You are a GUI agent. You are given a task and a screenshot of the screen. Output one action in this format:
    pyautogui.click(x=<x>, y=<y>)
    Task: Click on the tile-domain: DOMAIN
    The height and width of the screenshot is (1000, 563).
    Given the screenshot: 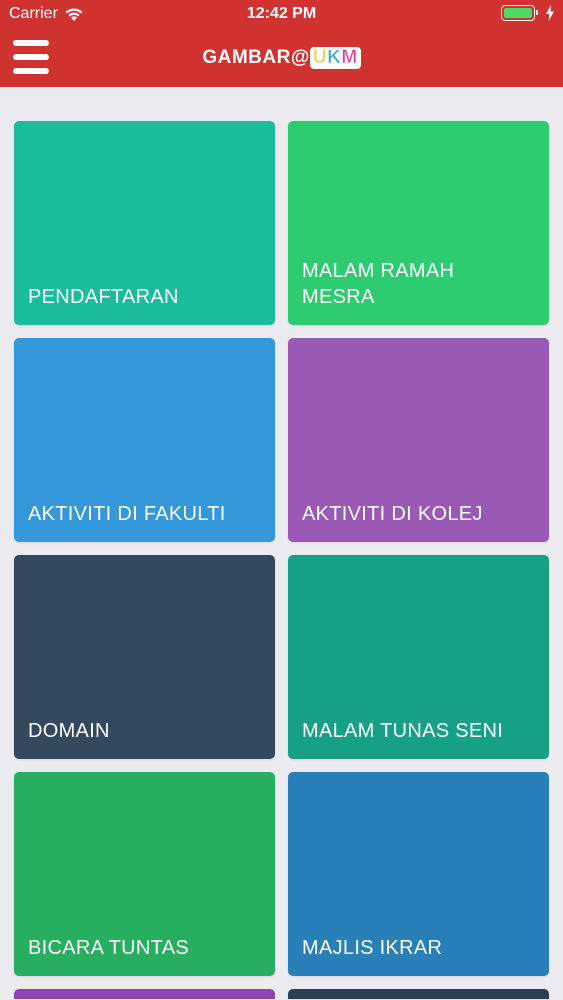 What is the action you would take?
    pyautogui.click(x=144, y=657)
    